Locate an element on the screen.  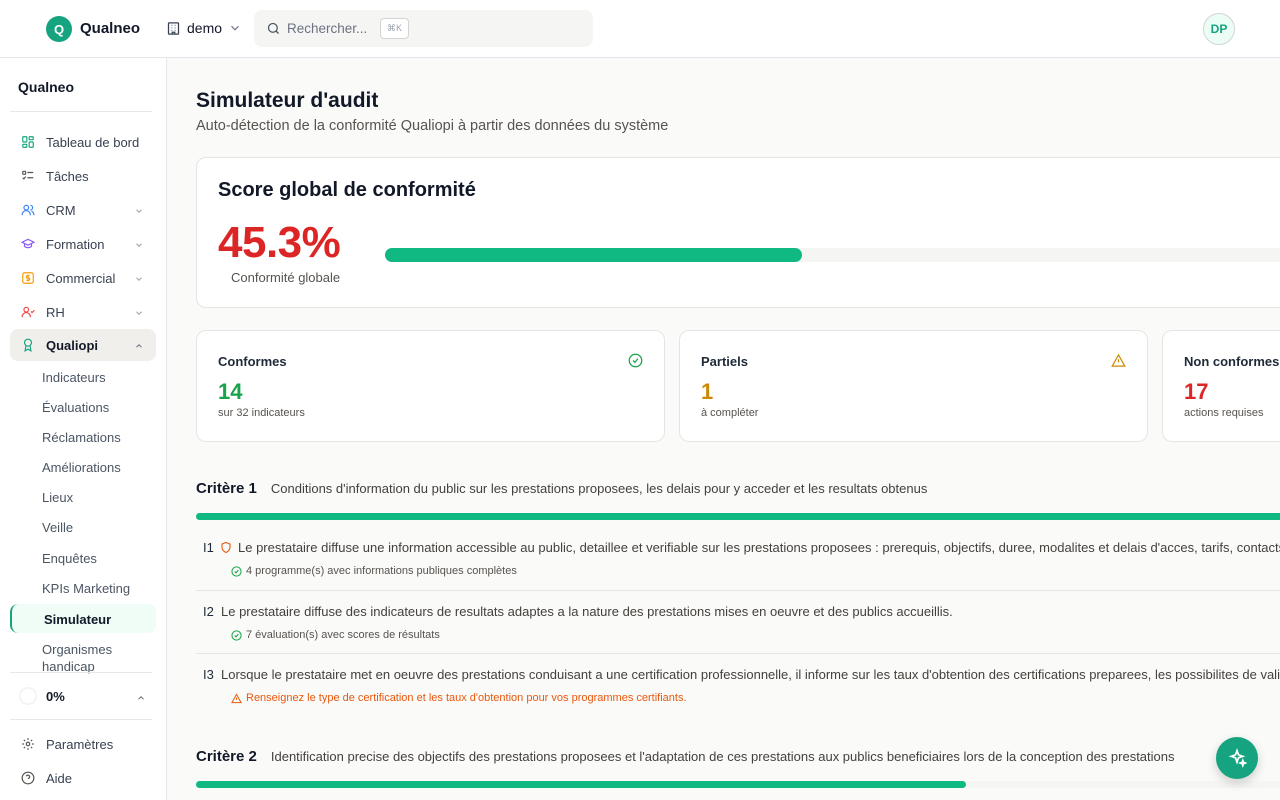
stat-value: 17 is located at coordinates (1196, 391).